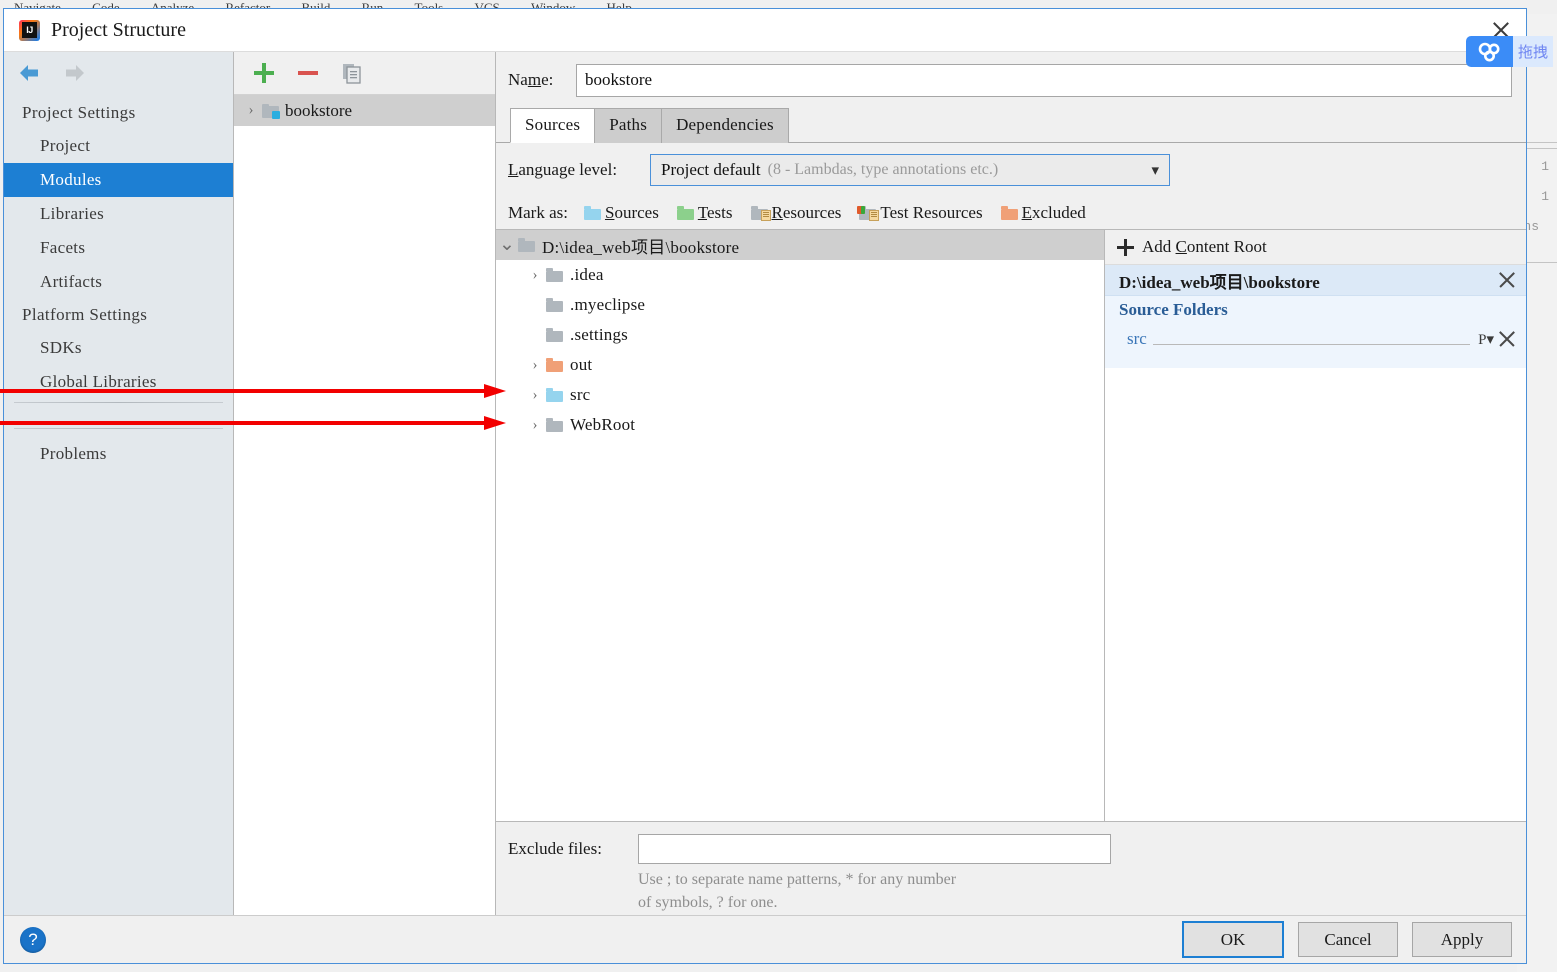  Describe the element at coordinates (79, 112) in the screenshot. I see `sidebar-group-project-settings: Project Settings` at that location.